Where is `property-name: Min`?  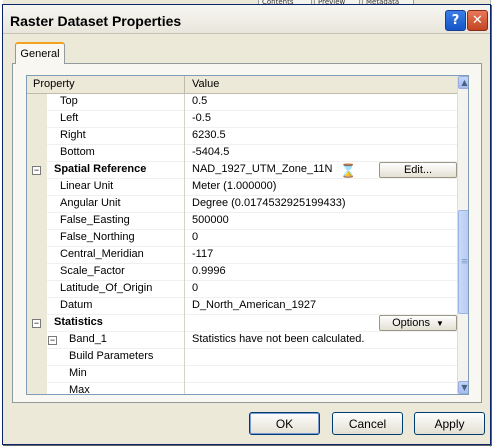 property-name: Min is located at coordinates (116, 374).